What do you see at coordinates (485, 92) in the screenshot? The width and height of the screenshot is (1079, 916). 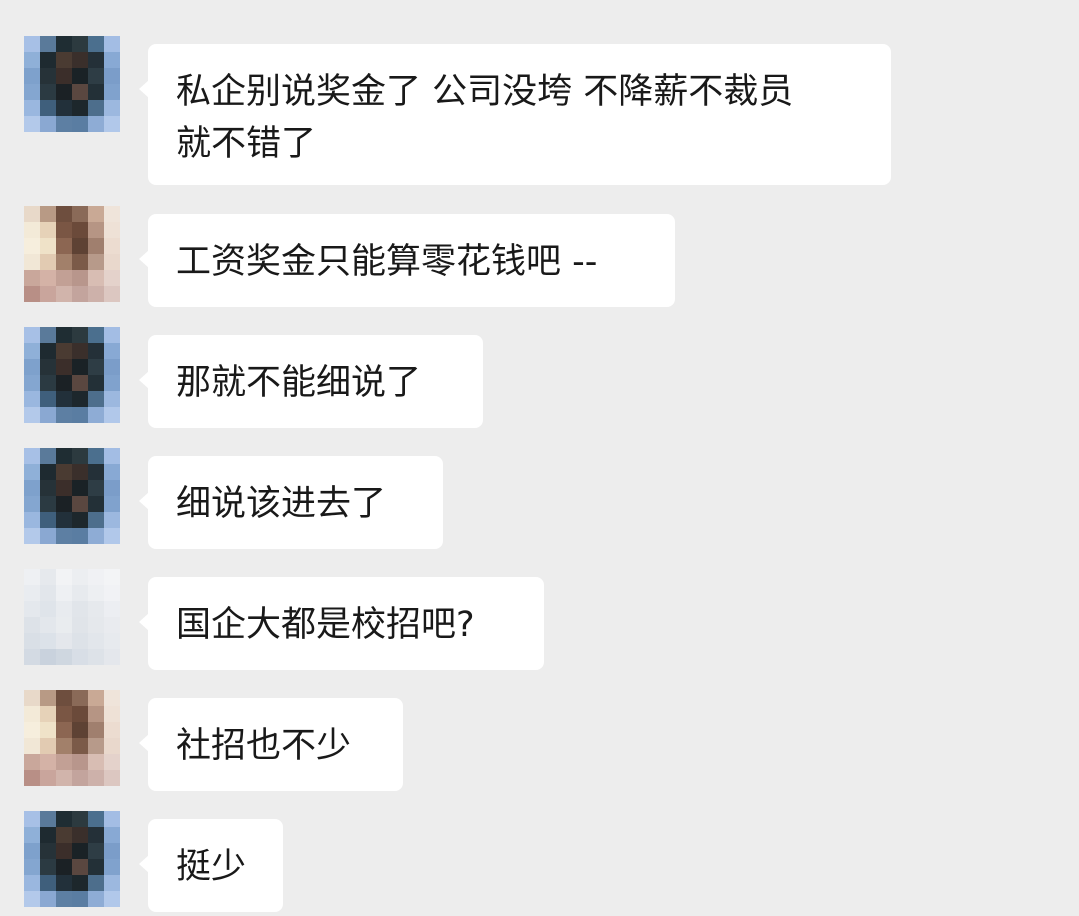 I see `message-text: 私企别说奖金了 公司没垮 不降薪不裁员` at bounding box center [485, 92].